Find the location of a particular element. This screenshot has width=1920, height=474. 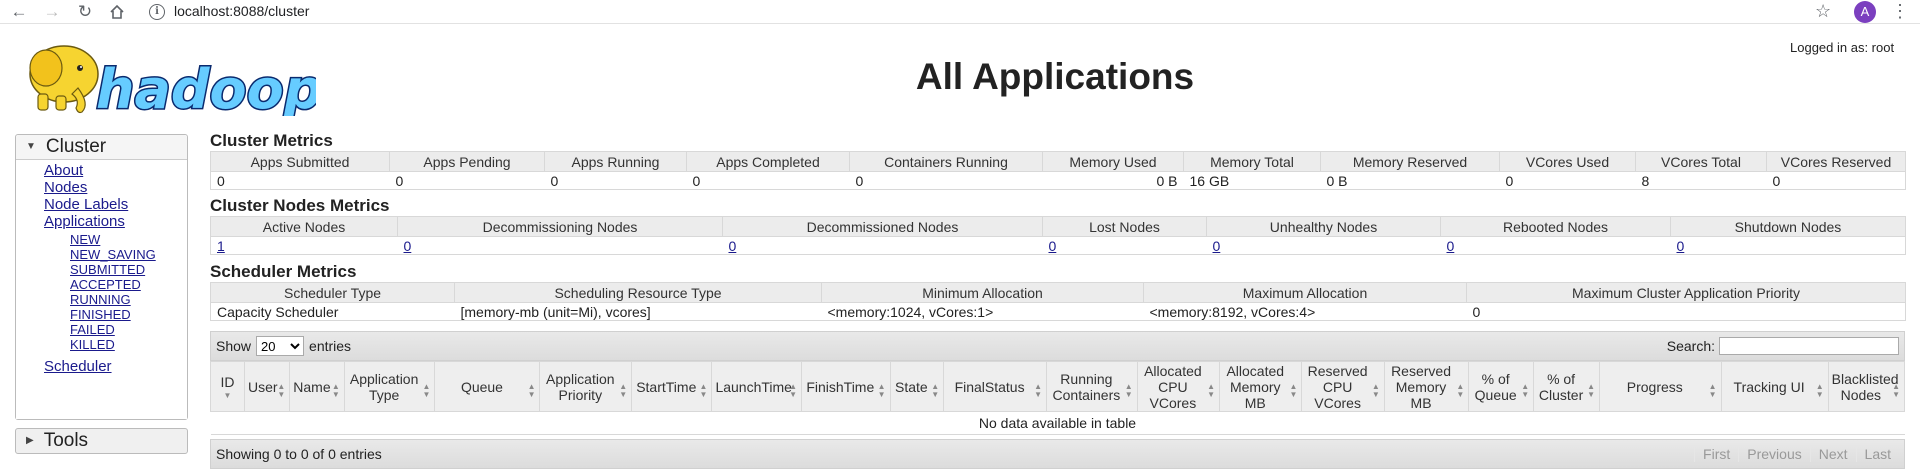

metric-value: 16 GB is located at coordinates (1252, 180).